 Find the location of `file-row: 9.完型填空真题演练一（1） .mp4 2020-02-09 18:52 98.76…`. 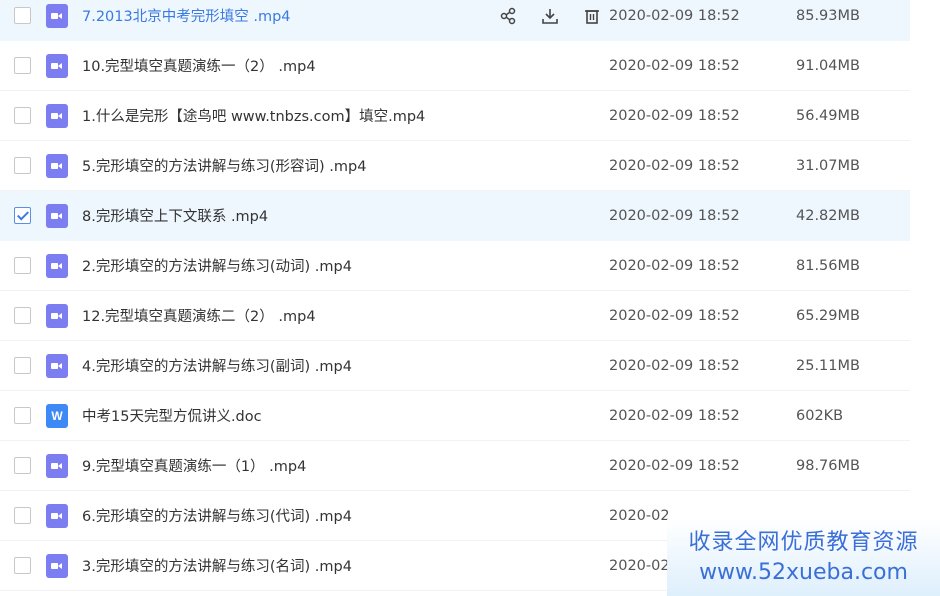

file-row: 9.完型填空真题演练一（1） .mp4 2020-02-09 18:52 98.76… is located at coordinates (455, 466).